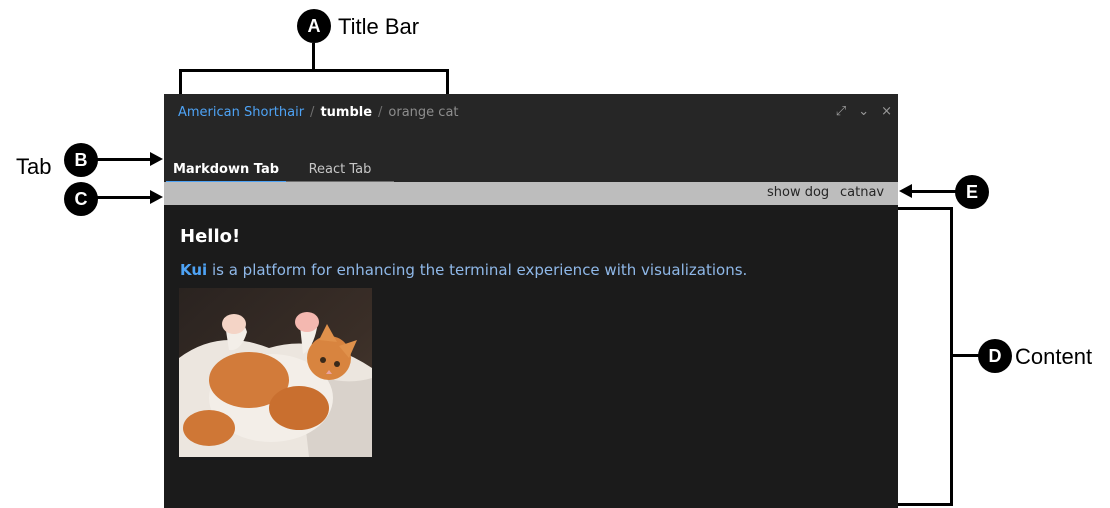  Describe the element at coordinates (995, 356) in the screenshot. I see `callout-d-marker: D` at that location.